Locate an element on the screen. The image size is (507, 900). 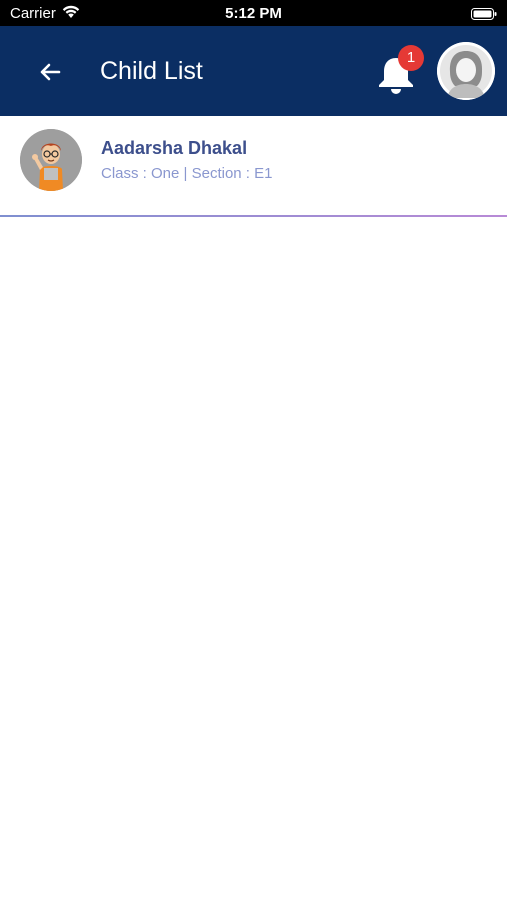
child-name: Aadarsha Dhakal is located at coordinates (174, 148).